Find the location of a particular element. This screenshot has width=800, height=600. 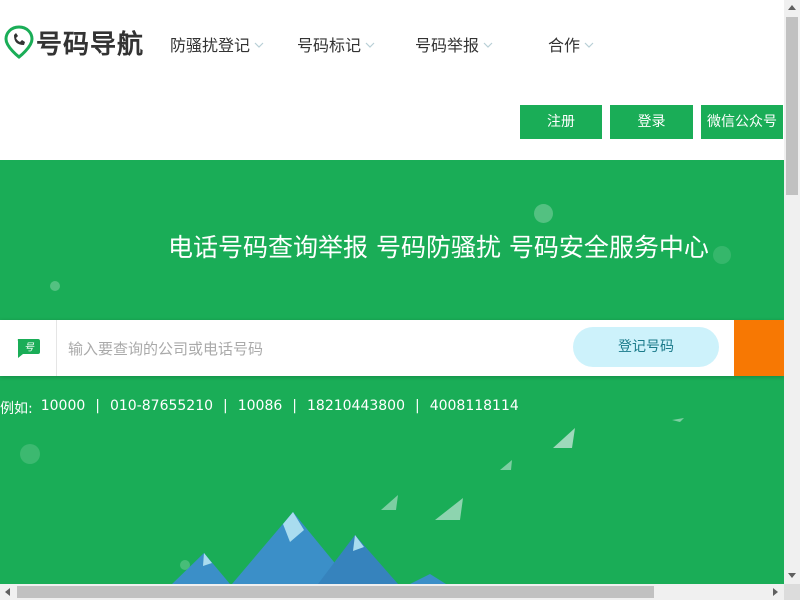

nav-item-mark: 号码标记 is located at coordinates (336, 44).